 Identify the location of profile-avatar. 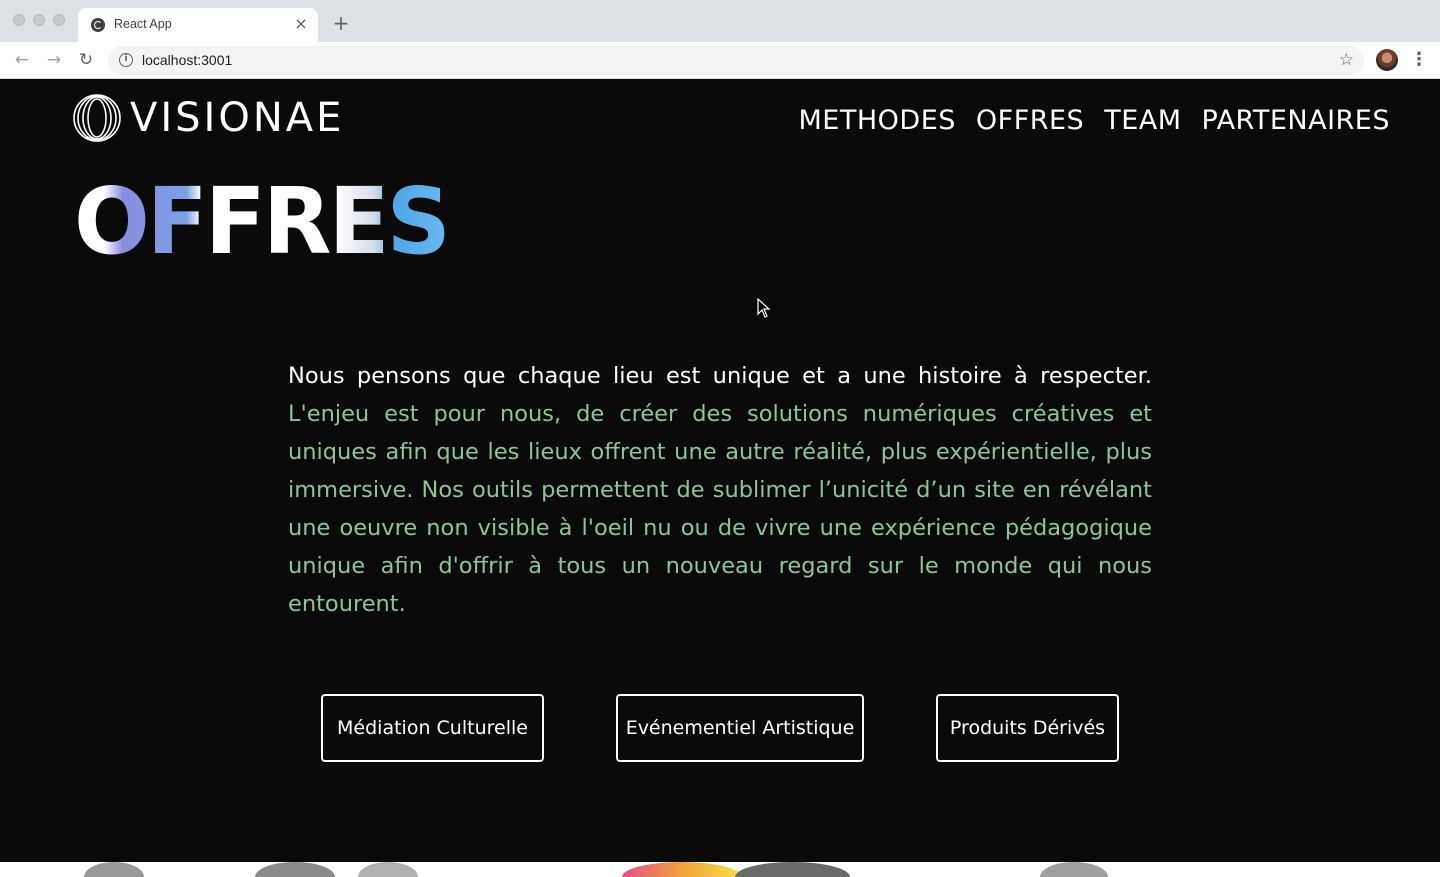
(1387, 60).